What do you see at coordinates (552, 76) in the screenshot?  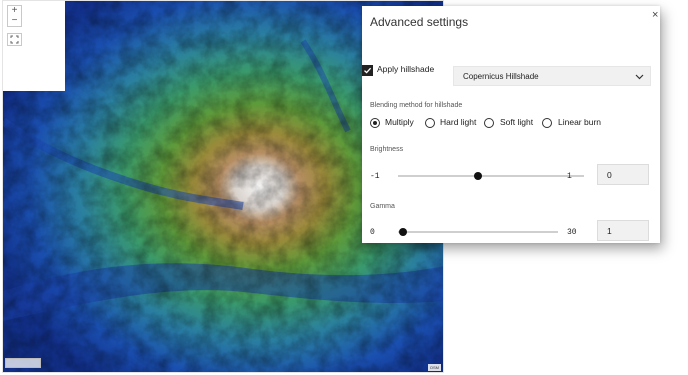 I see `hillshade-select: Copernicus Hillshade` at bounding box center [552, 76].